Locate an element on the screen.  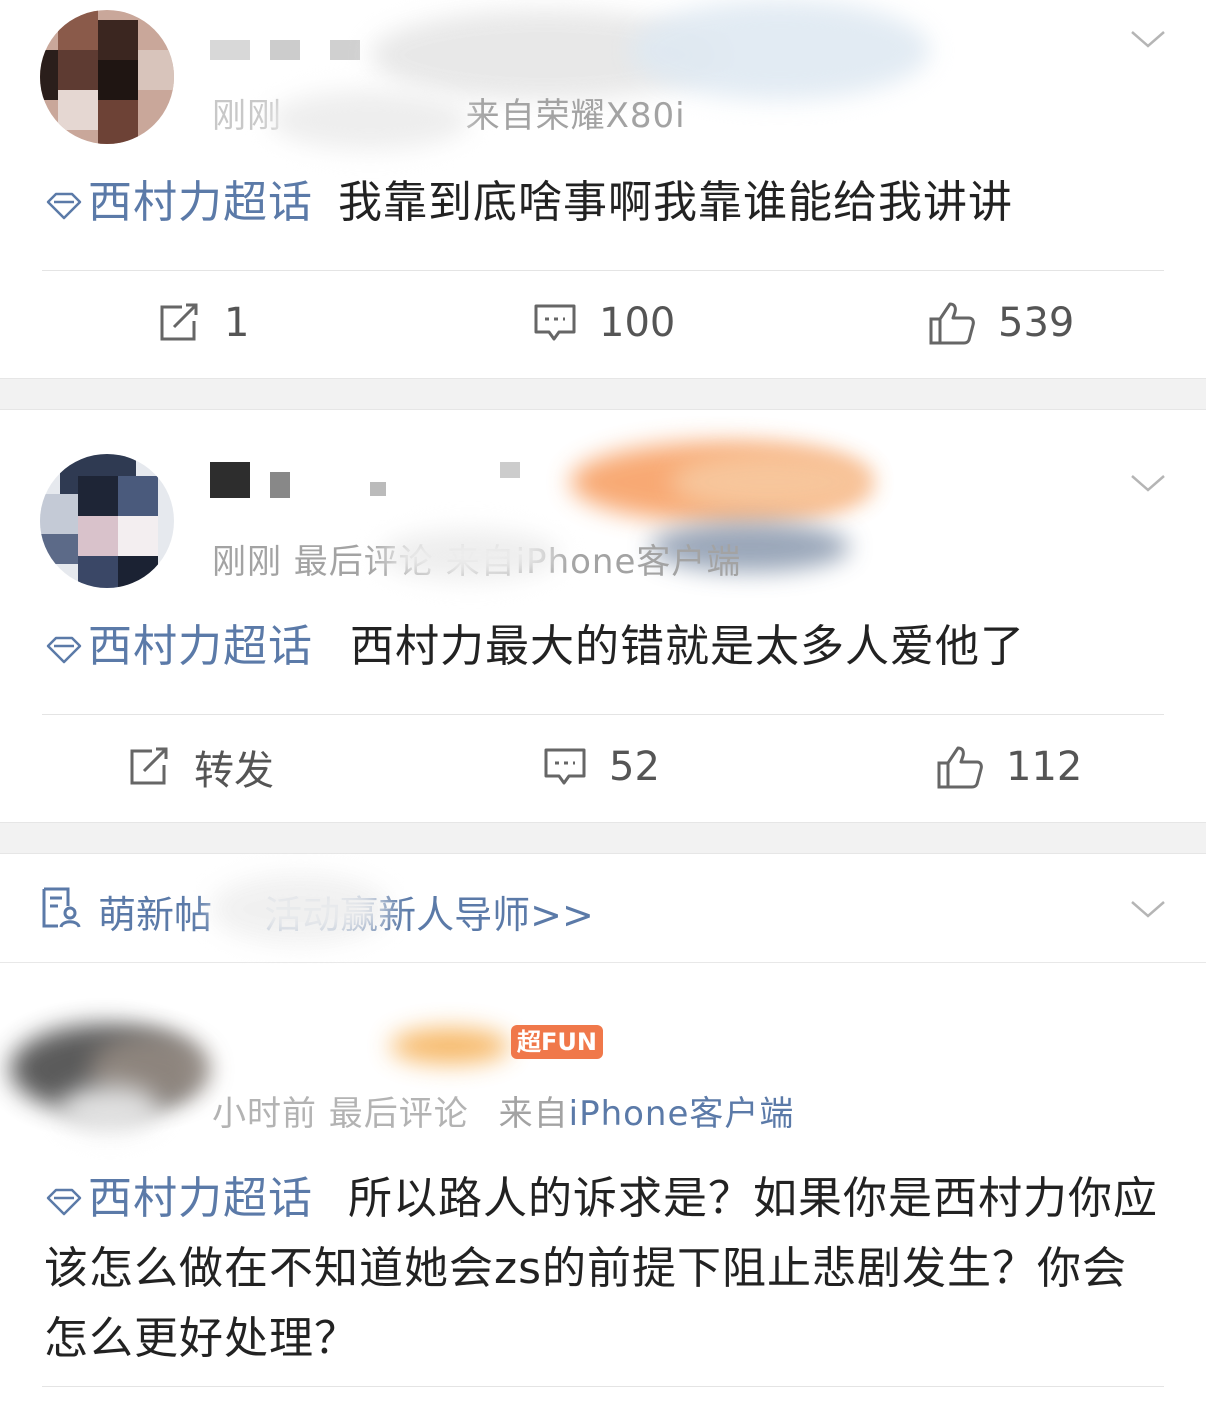
post-content: 西村力超话 我靠到底啥事啊我靠谁能给我讲讲 is located at coordinates (605, 203).